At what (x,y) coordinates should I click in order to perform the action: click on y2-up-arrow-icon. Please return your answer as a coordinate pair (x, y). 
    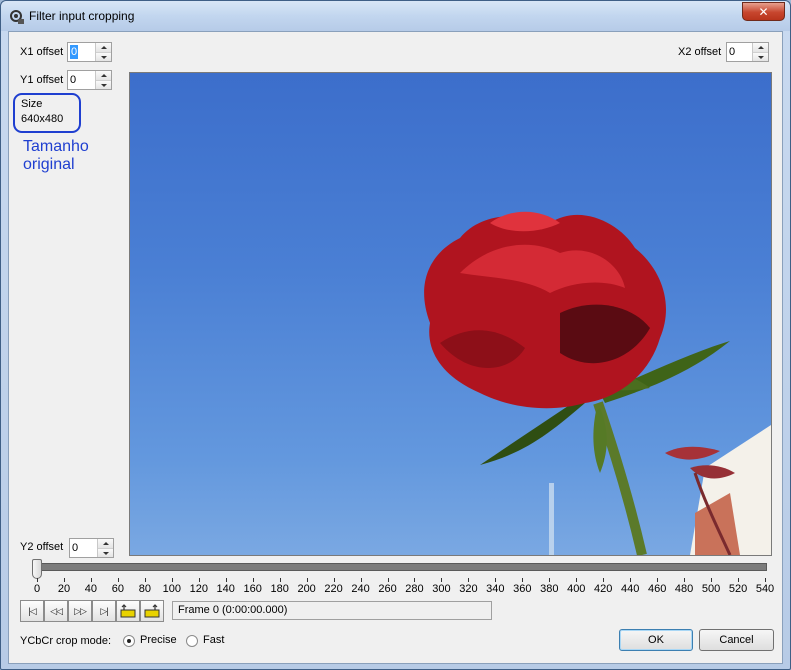
    Looking at the image, I should click on (105, 543).